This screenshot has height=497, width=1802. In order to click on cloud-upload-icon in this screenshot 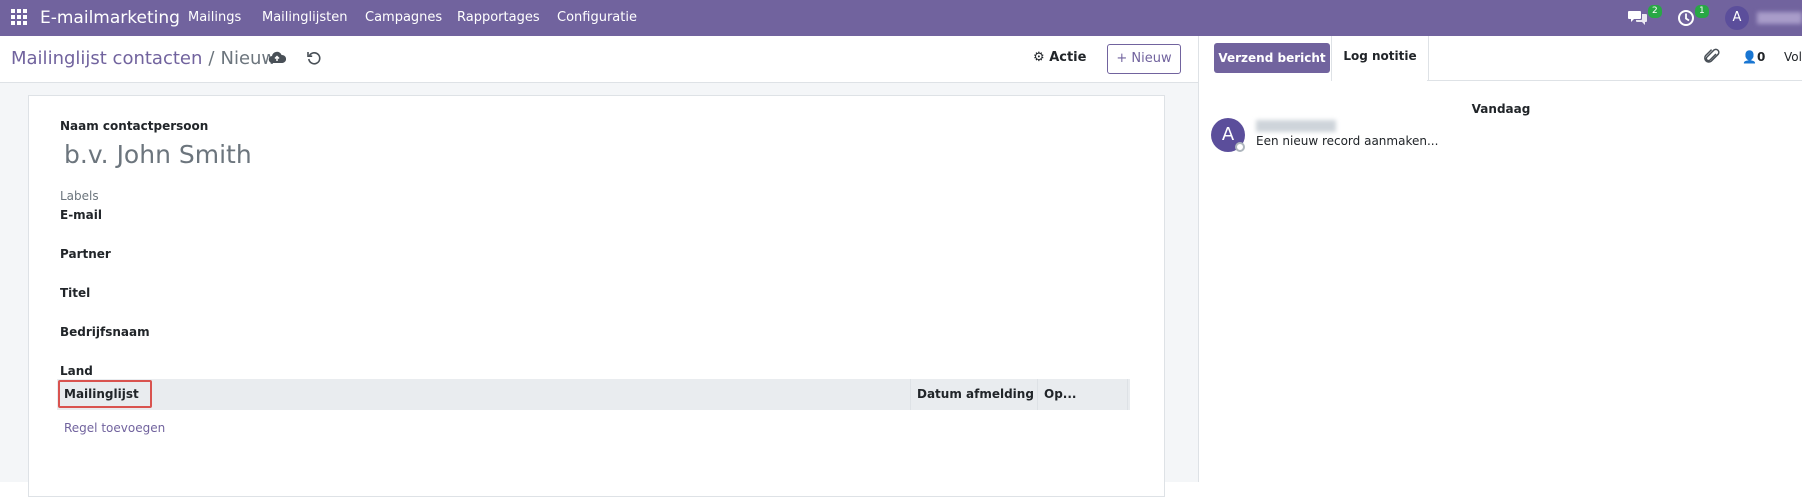, I will do `click(277, 58)`.